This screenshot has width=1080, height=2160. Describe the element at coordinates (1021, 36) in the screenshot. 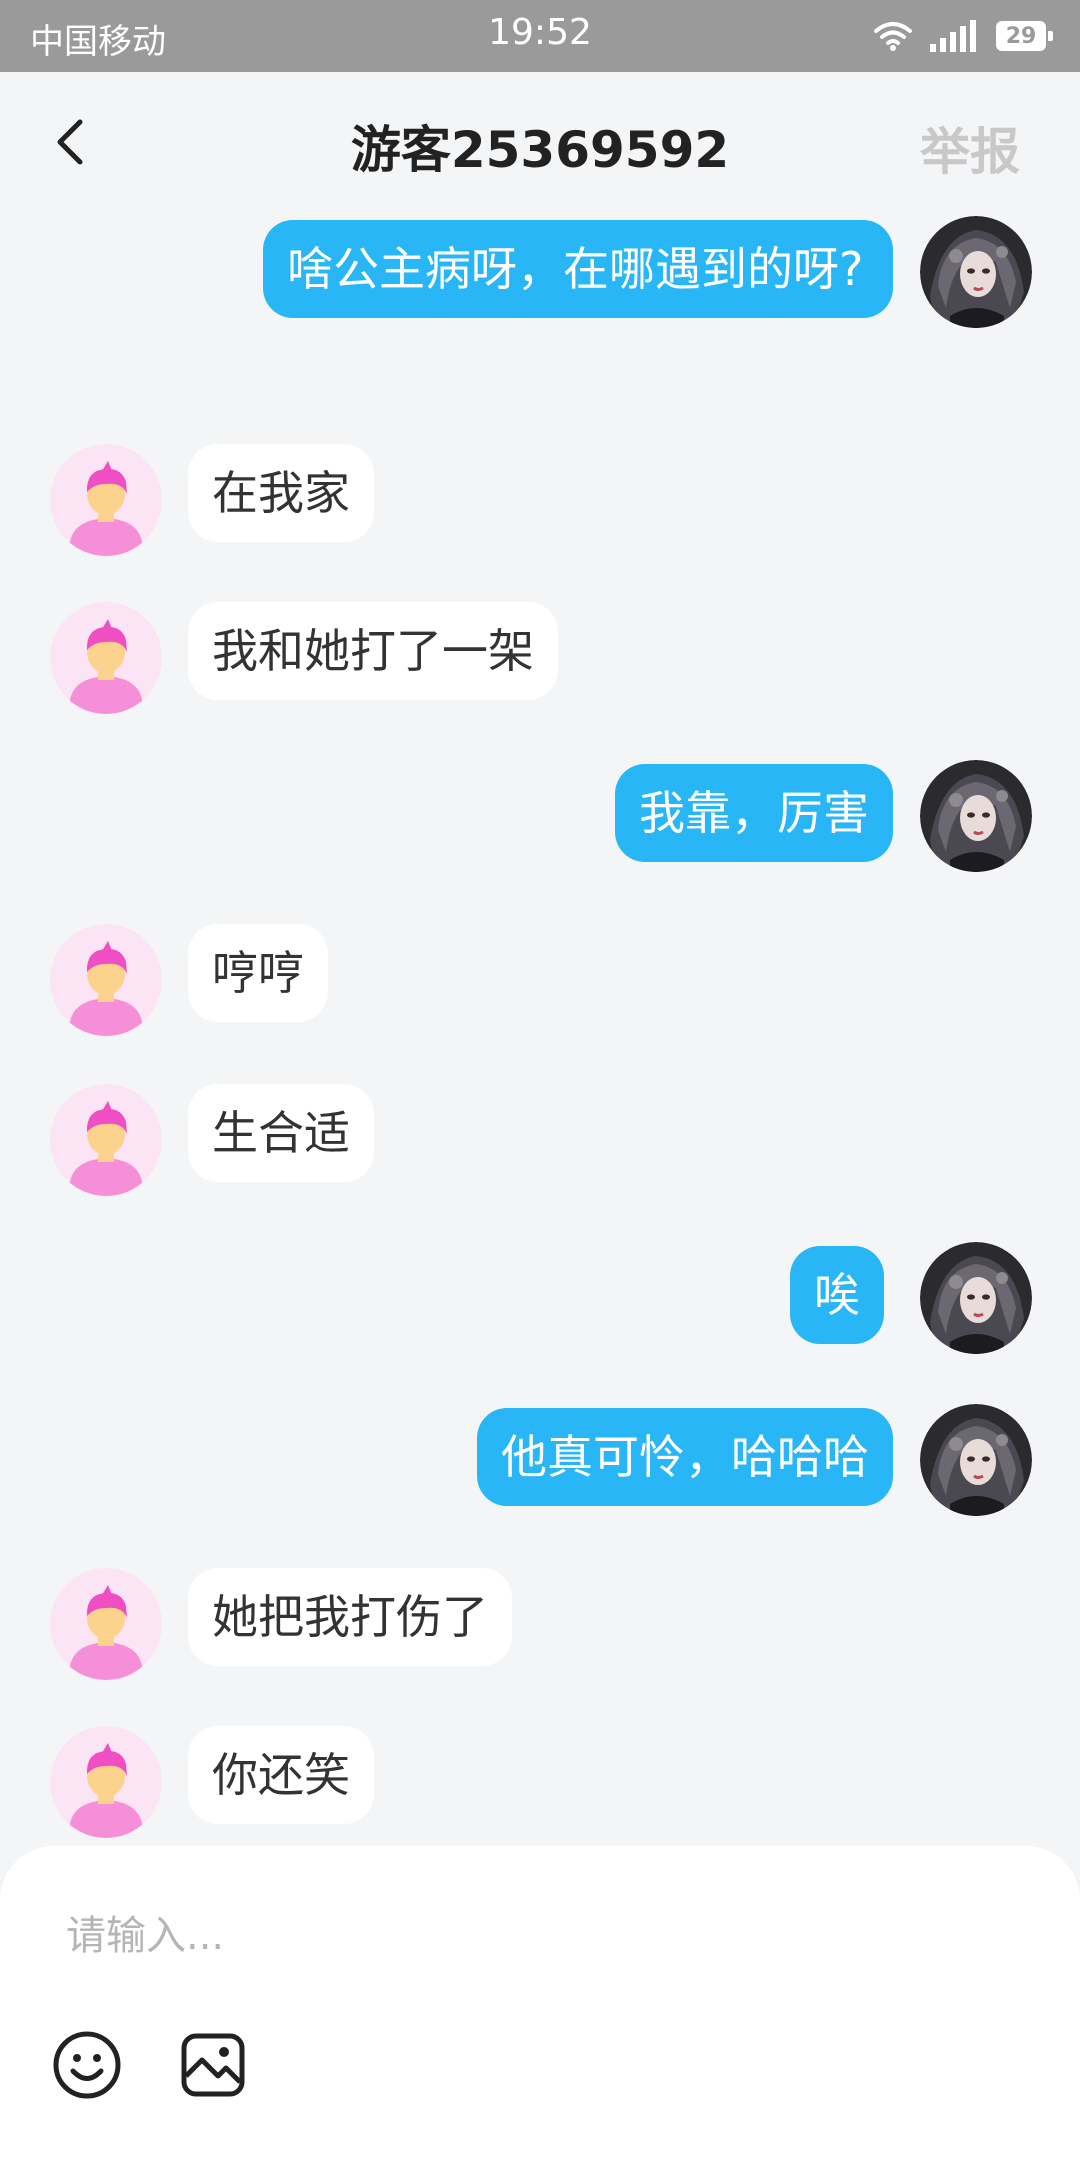

I see `battery-level: 29` at that location.